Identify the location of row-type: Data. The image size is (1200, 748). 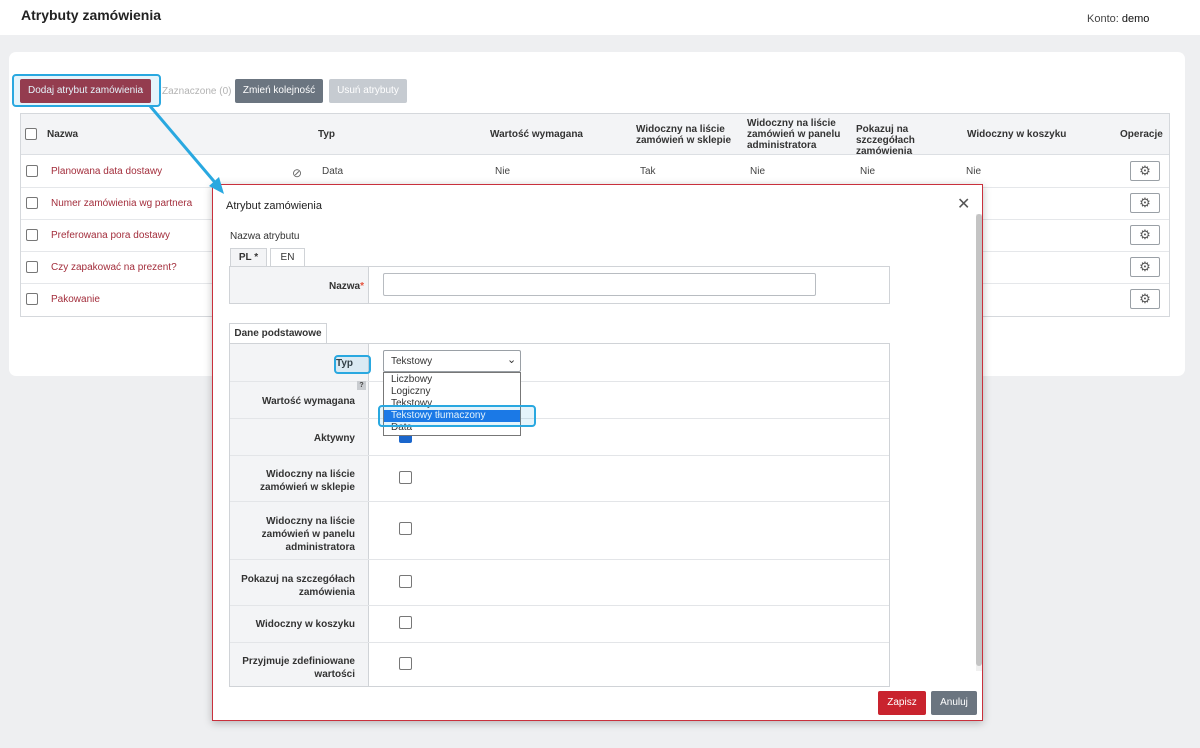
(333, 171).